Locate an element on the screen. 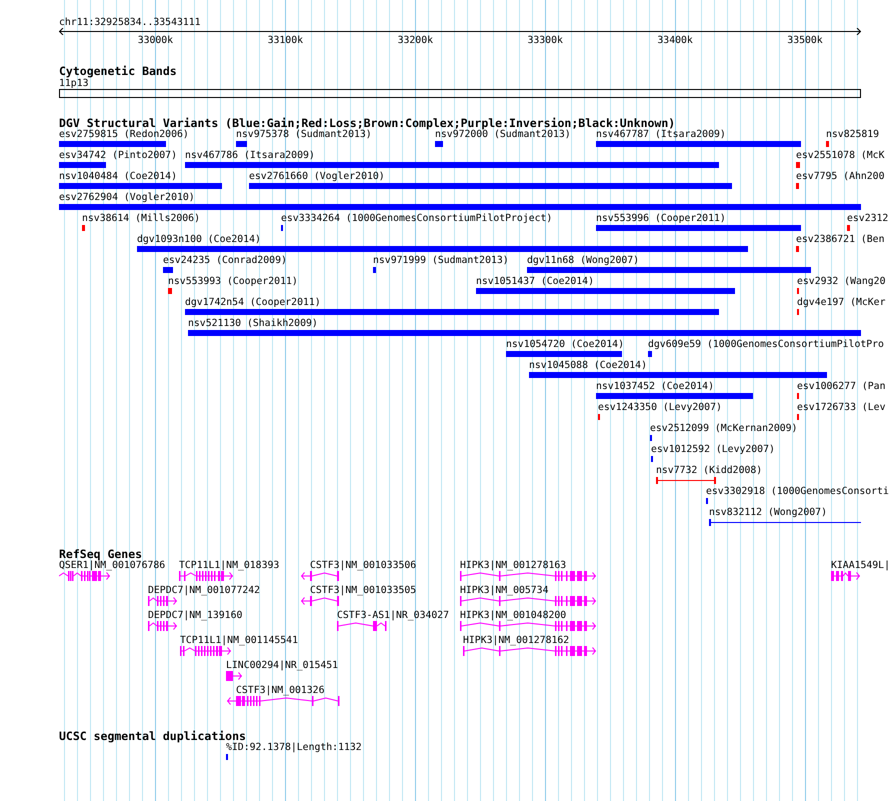 The width and height of the screenshot is (890, 801). feature-label: nsv975378 (Sudmant2013) is located at coordinates (304, 135).